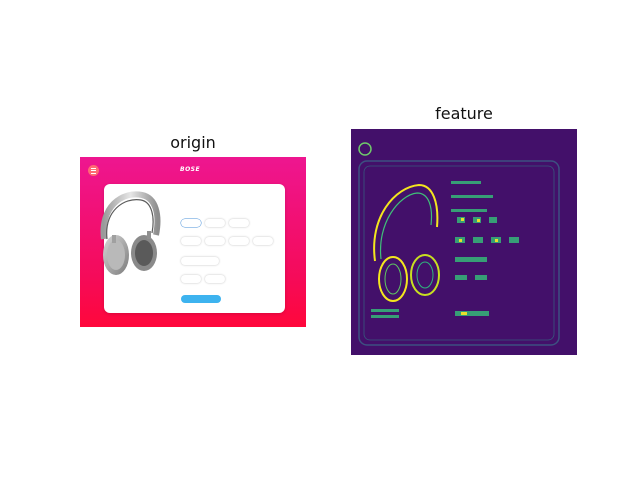 Image resolution: width=640 pixels, height=480 pixels. What do you see at coordinates (93, 170) in the screenshot?
I see `menu-icon` at bounding box center [93, 170].